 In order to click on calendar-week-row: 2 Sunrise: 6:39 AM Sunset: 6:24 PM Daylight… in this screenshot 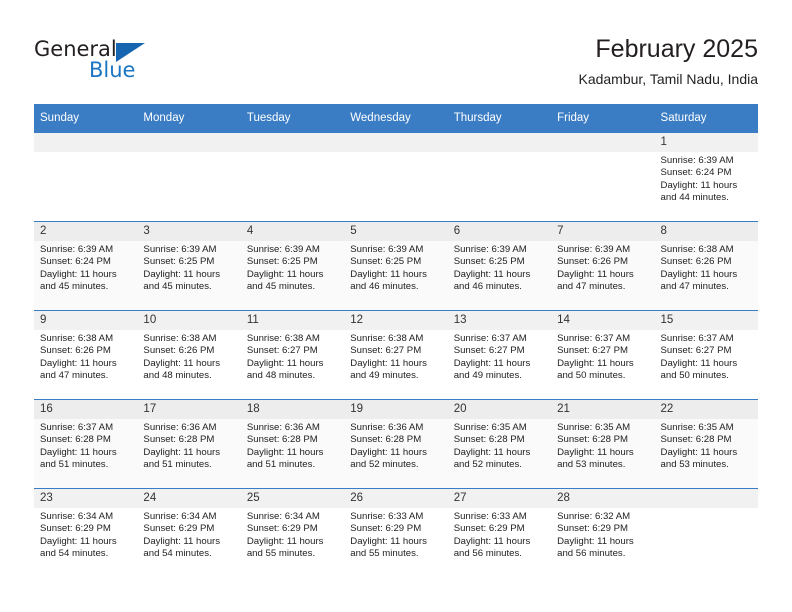, I will do `click(396, 266)`.